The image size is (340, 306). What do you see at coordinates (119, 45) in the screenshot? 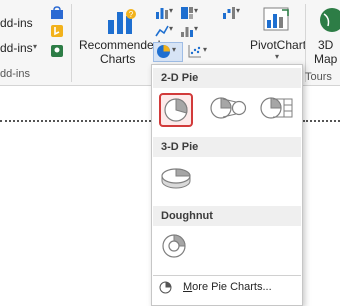
I see `recommended-charts-label1: Recommended` at bounding box center [119, 45].